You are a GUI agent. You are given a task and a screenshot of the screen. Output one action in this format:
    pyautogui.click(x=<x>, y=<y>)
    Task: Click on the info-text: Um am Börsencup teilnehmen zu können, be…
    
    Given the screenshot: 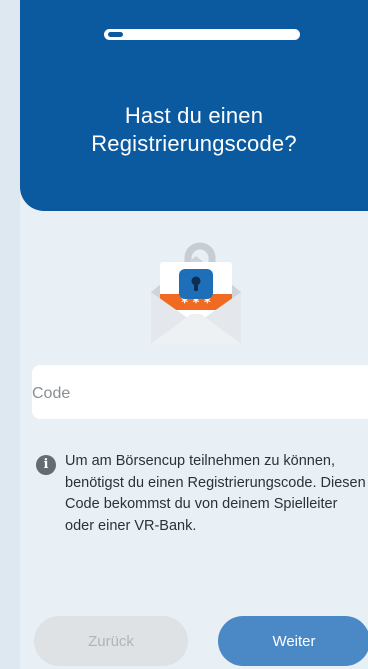 What is the action you would take?
    pyautogui.click(x=215, y=493)
    